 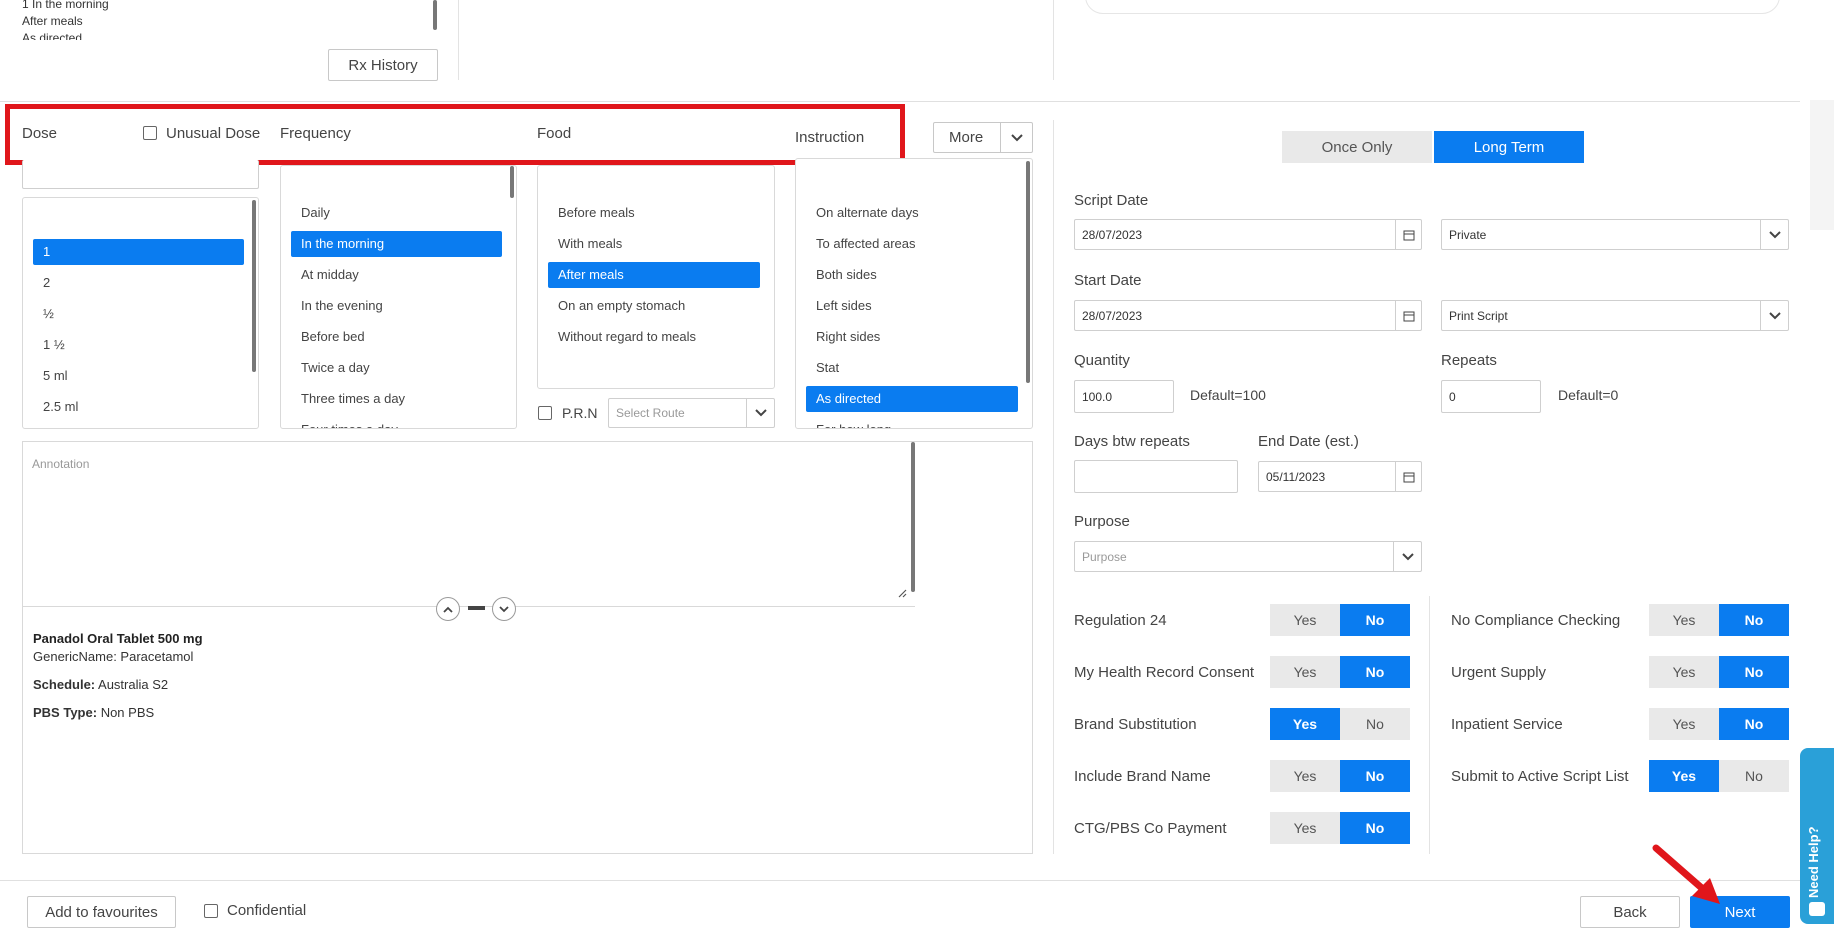 What do you see at coordinates (902, 593) in the screenshot?
I see `resize-handle-icon` at bounding box center [902, 593].